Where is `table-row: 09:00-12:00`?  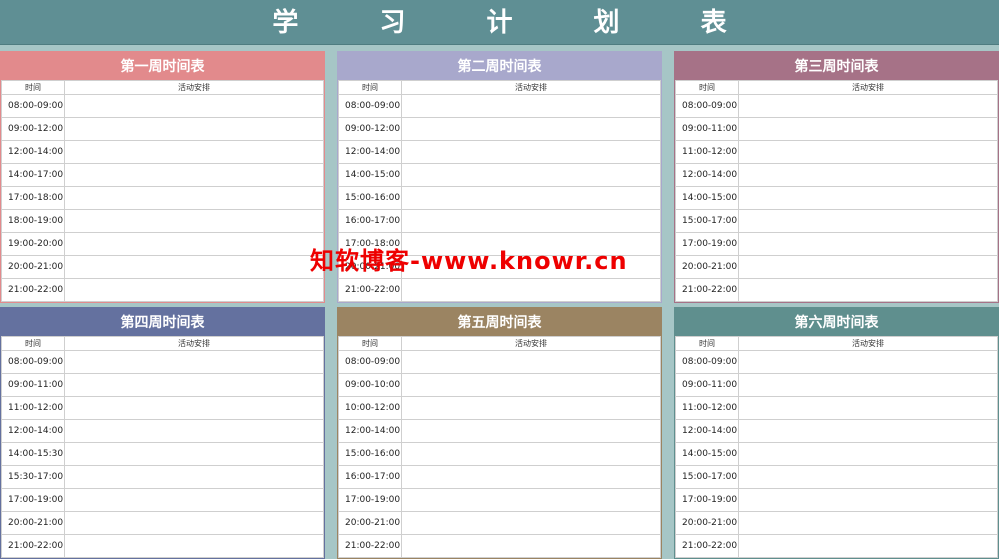
table-row: 09:00-12:00 is located at coordinates (499, 129).